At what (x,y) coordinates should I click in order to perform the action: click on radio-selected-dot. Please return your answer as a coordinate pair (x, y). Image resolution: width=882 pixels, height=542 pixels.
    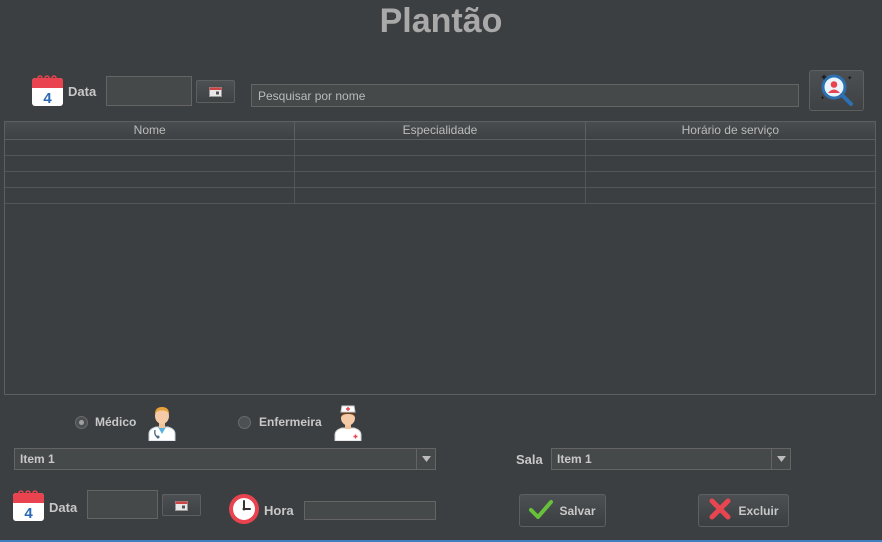
    Looking at the image, I should click on (81, 422).